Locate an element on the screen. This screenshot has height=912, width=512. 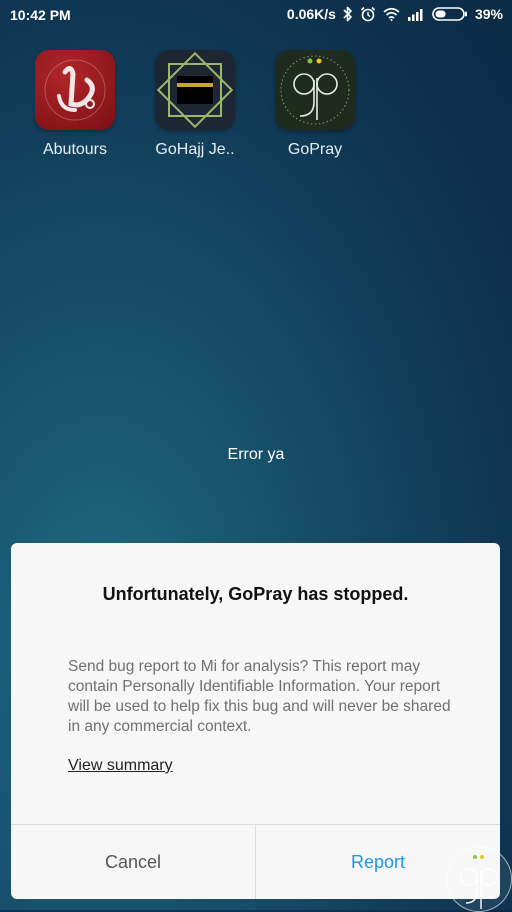
app-gohajj: GoHajj Je.. is located at coordinates (195, 104).